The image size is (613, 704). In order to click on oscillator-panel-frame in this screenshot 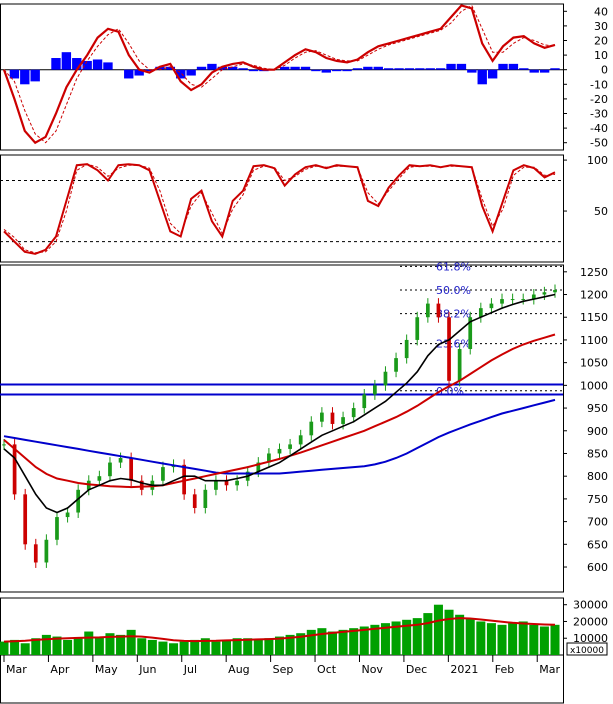, I will do `click(282, 208)`.